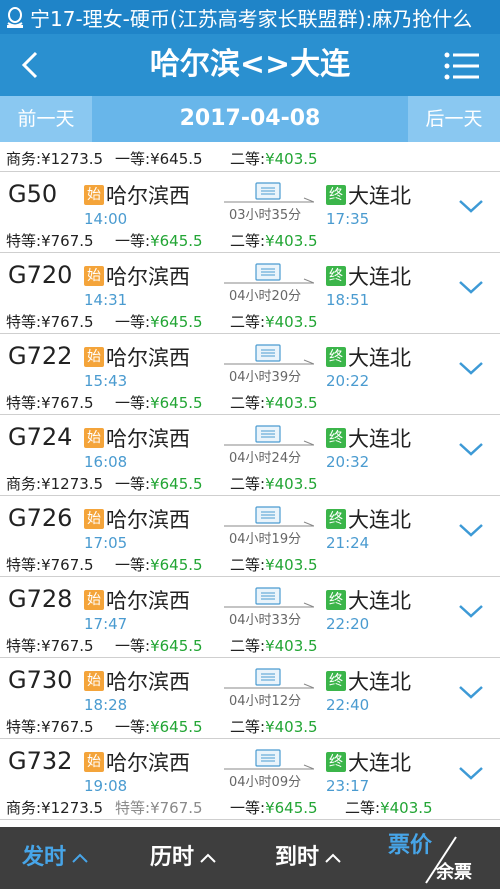 The image size is (500, 889). What do you see at coordinates (15, 17) in the screenshot?
I see `qq-chat-icon` at bounding box center [15, 17].